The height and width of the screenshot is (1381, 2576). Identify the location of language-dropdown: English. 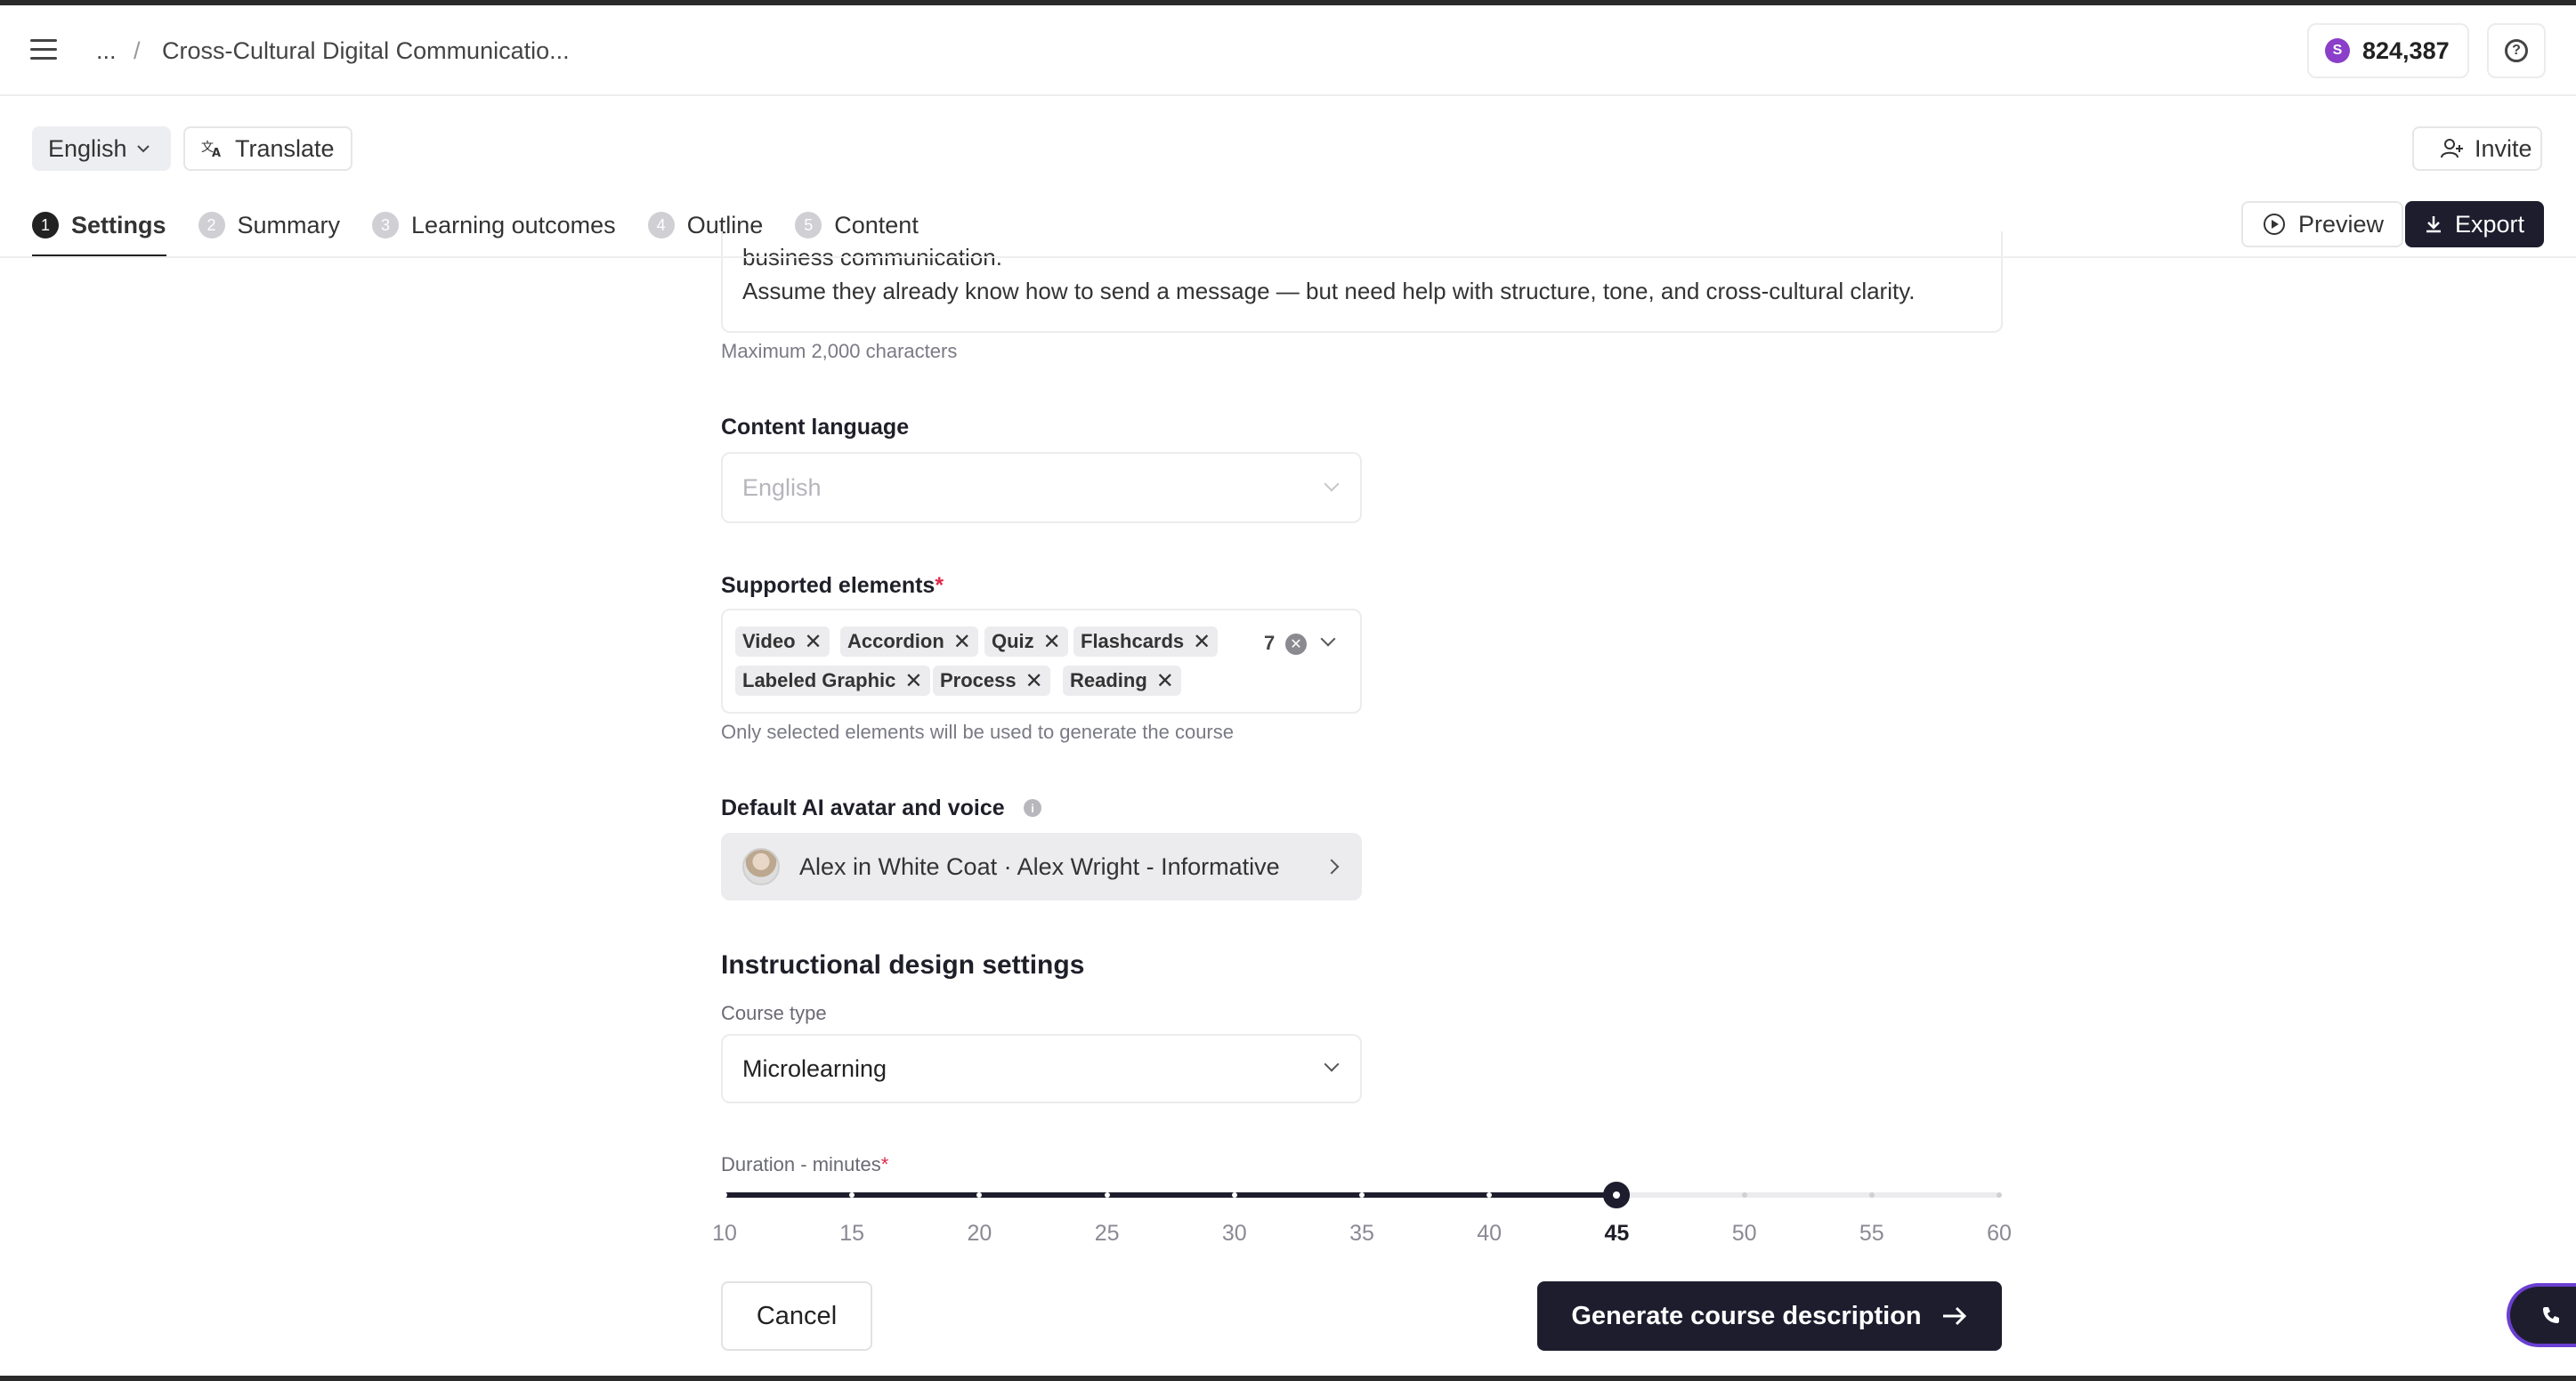
(102, 148).